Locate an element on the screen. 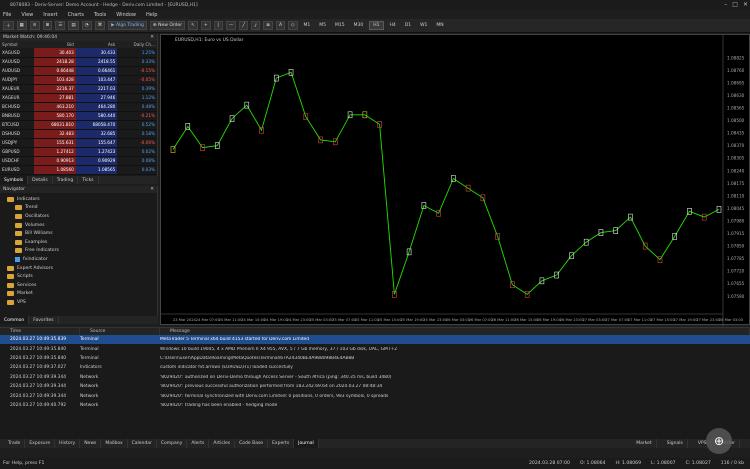 This screenshot has width=750, height=469. vertical-line-icon: | is located at coordinates (218, 25).